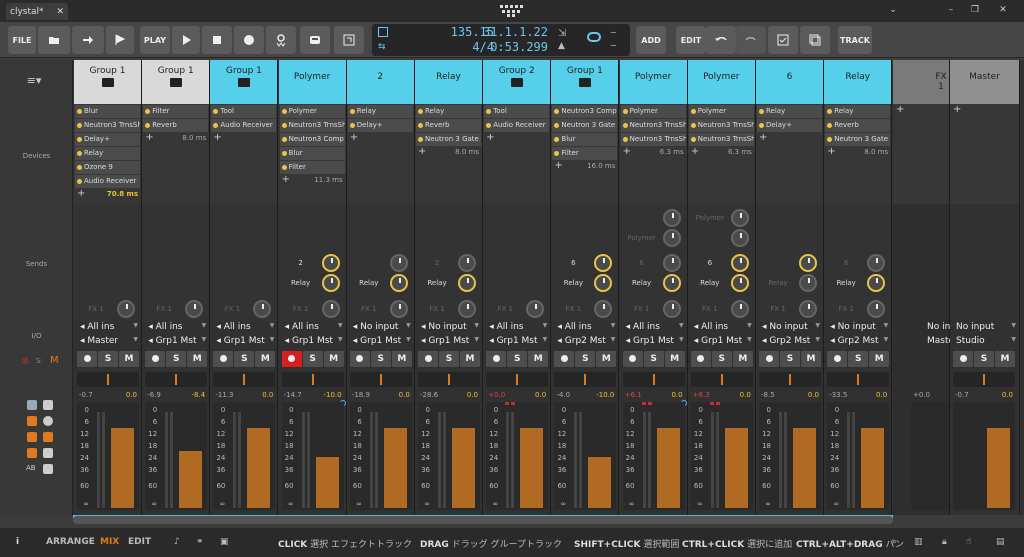  Describe the element at coordinates (594, 37) in the screenshot. I see `loop-icon` at that location.